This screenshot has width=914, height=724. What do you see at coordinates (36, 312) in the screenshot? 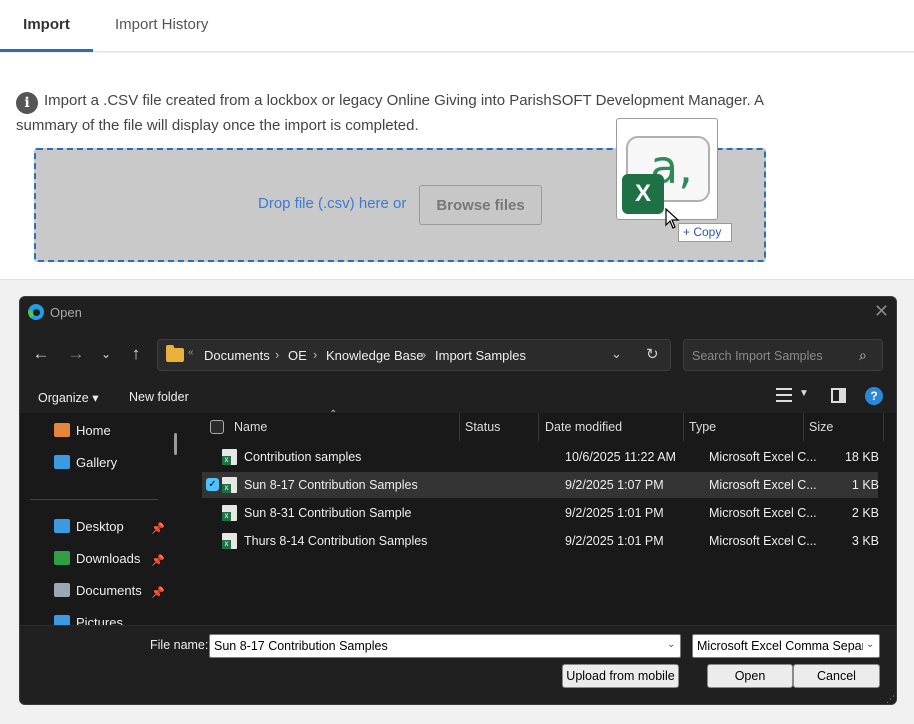
I see `edge-browser-icon` at bounding box center [36, 312].